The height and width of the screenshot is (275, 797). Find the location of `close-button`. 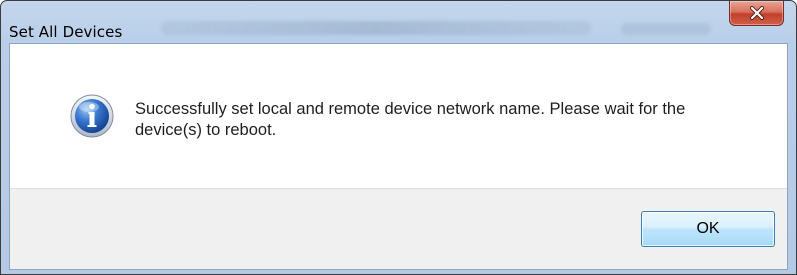

close-button is located at coordinates (756, 13).